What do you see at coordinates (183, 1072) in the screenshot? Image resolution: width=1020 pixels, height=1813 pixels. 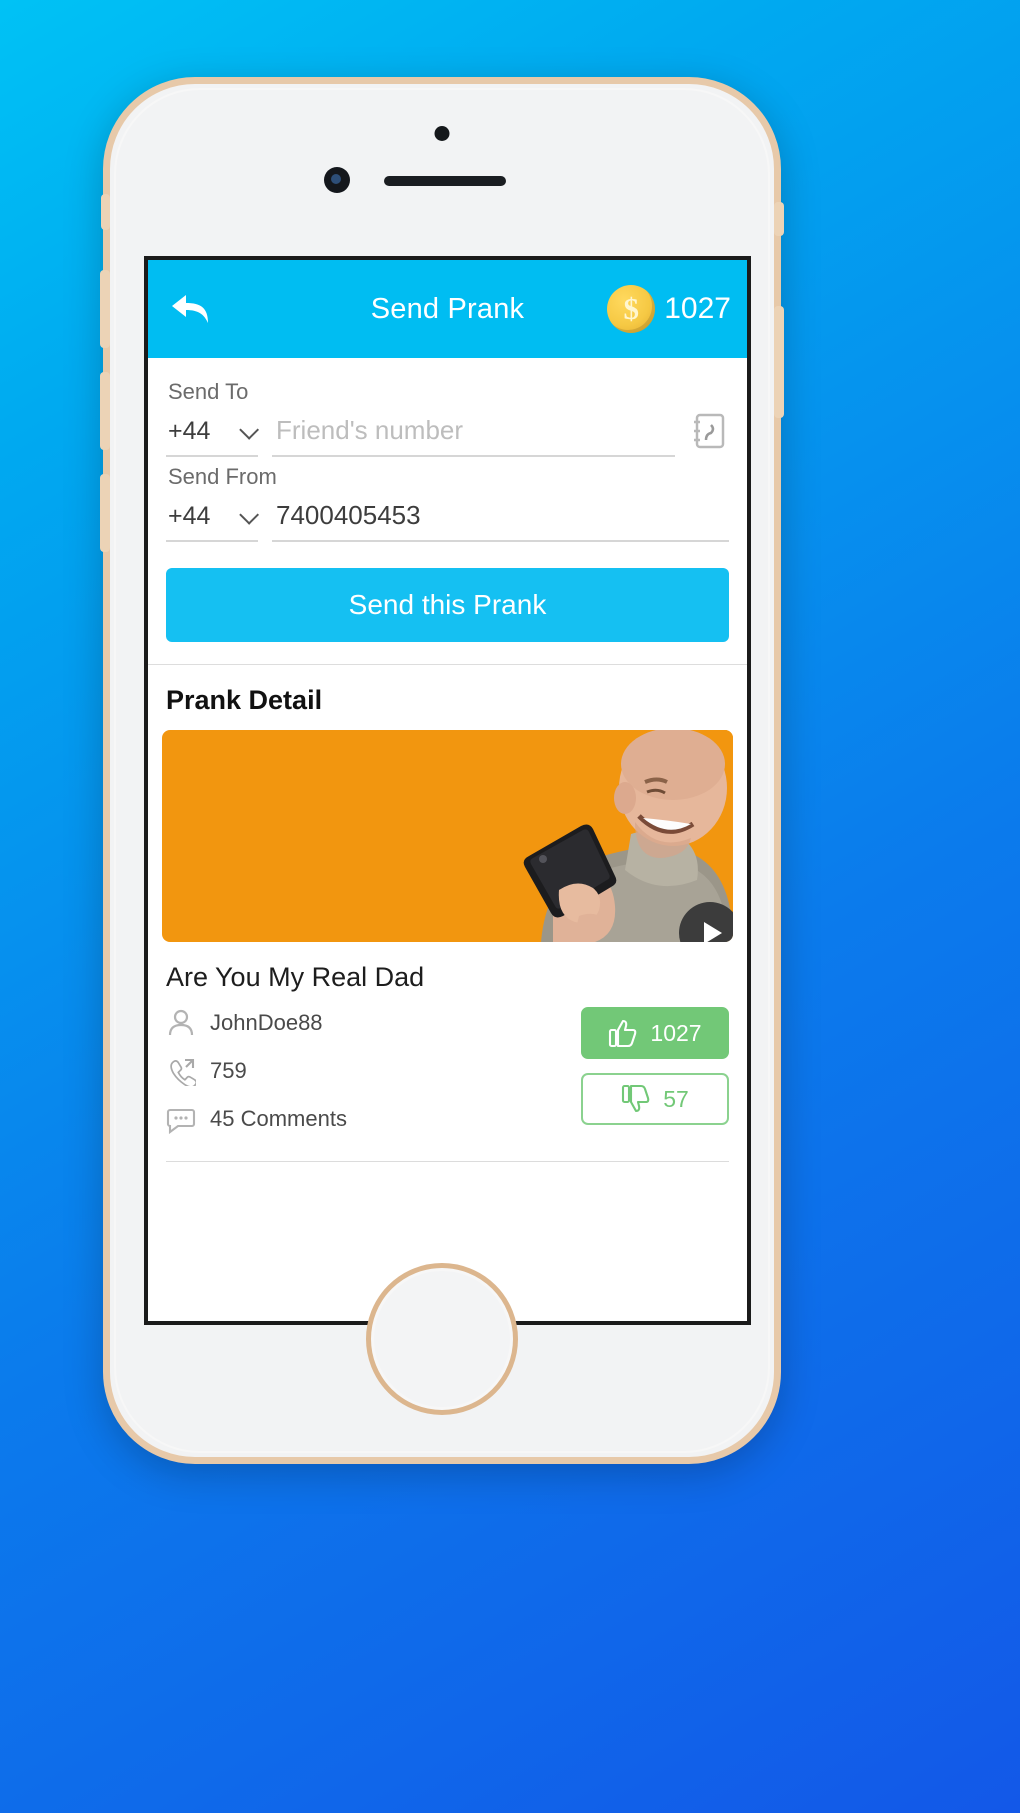 I see `phone-call-icon` at bounding box center [183, 1072].